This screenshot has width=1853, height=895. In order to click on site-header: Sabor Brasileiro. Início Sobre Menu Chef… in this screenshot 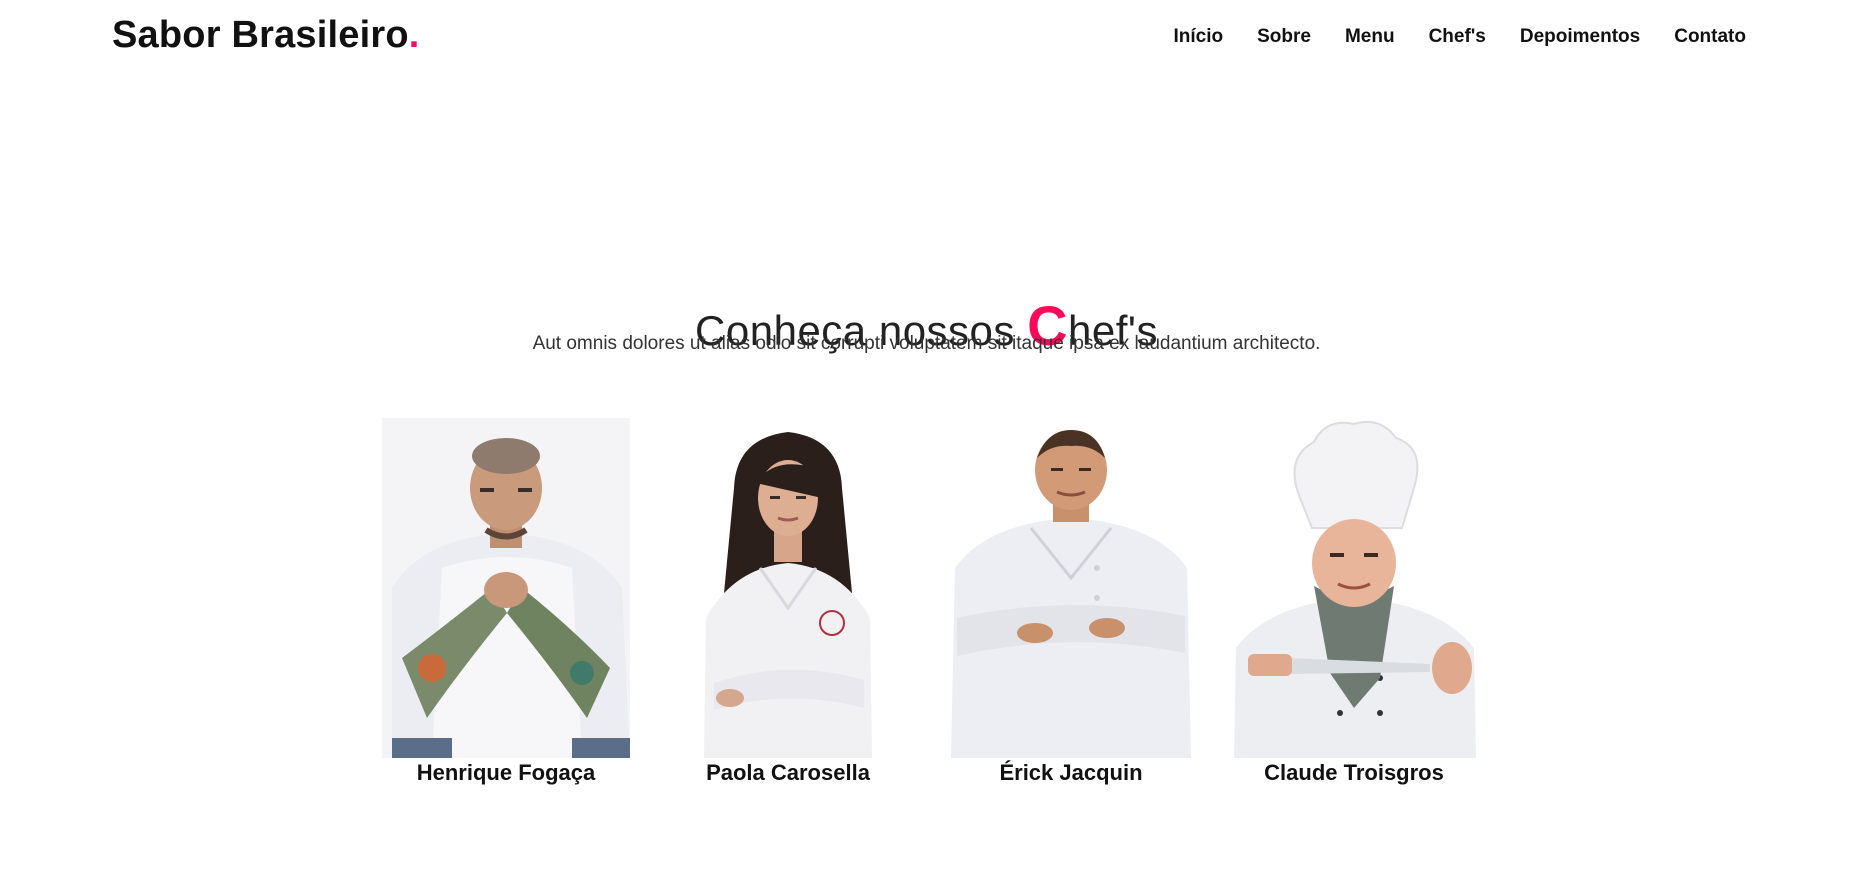, I will do `click(926, 39)`.